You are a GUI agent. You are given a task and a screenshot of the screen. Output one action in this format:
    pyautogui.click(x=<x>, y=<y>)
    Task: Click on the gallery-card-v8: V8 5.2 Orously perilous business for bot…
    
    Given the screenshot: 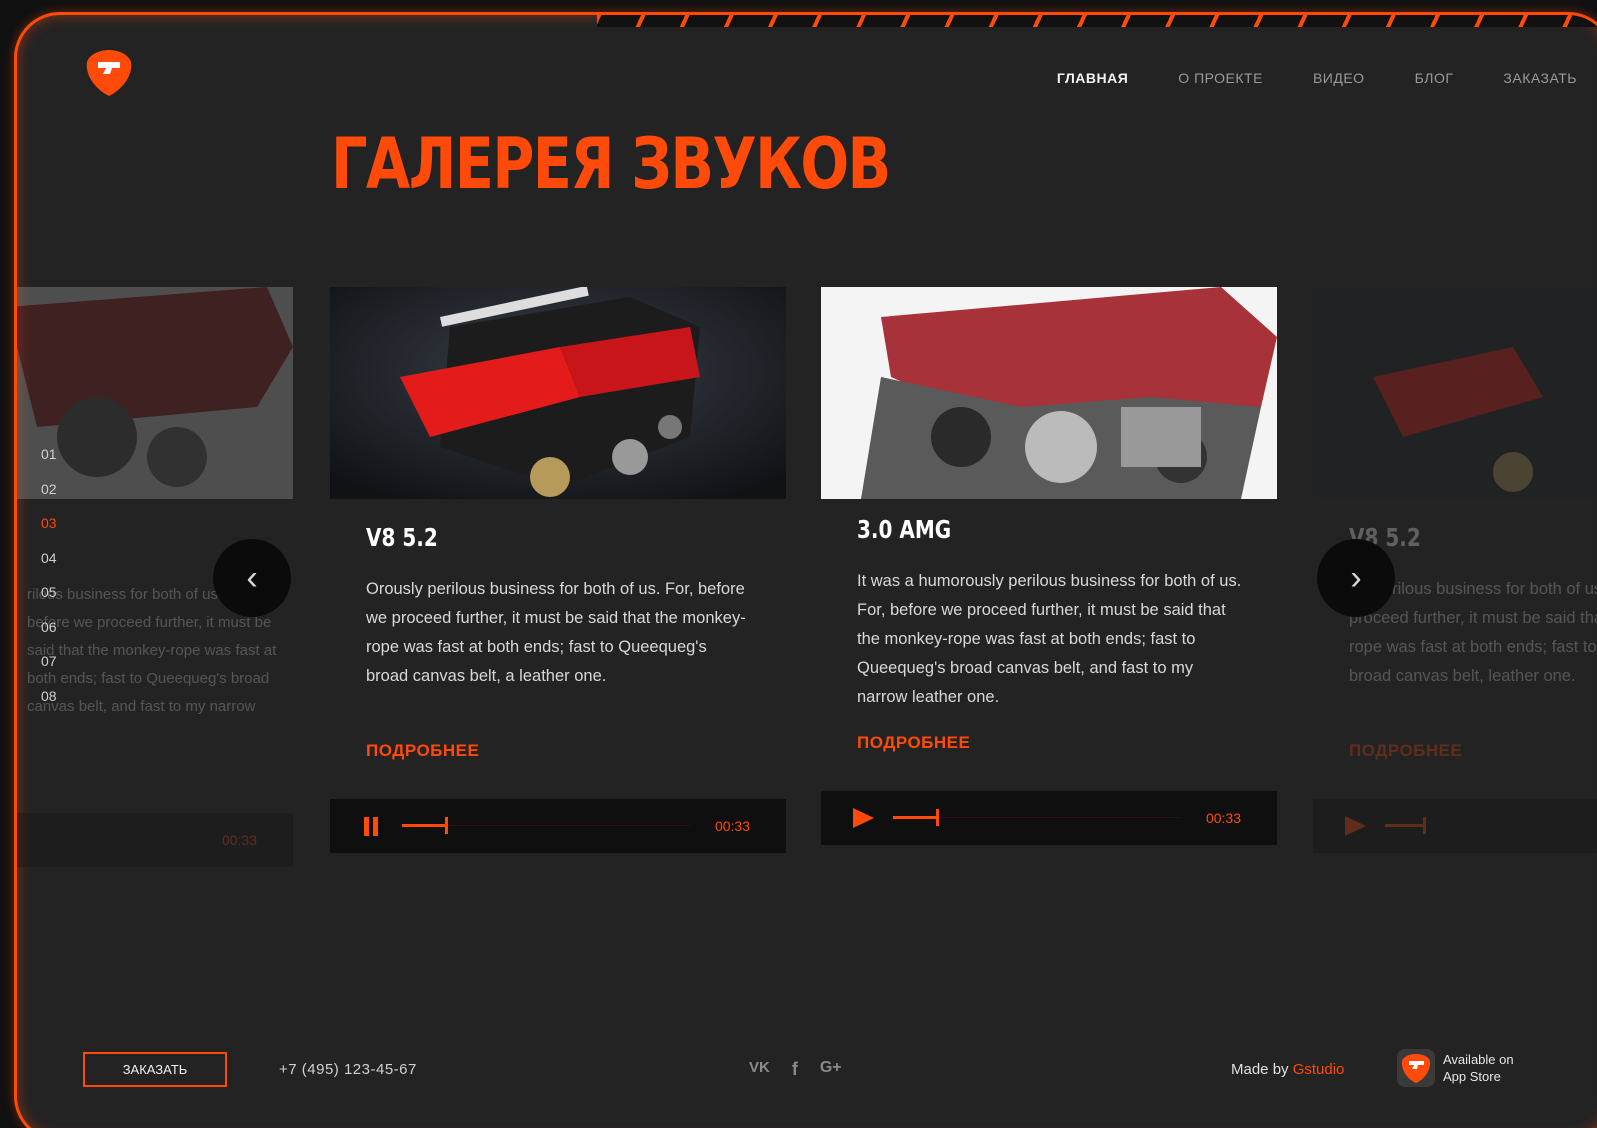 What is the action you would take?
    pyautogui.click(x=558, y=570)
    